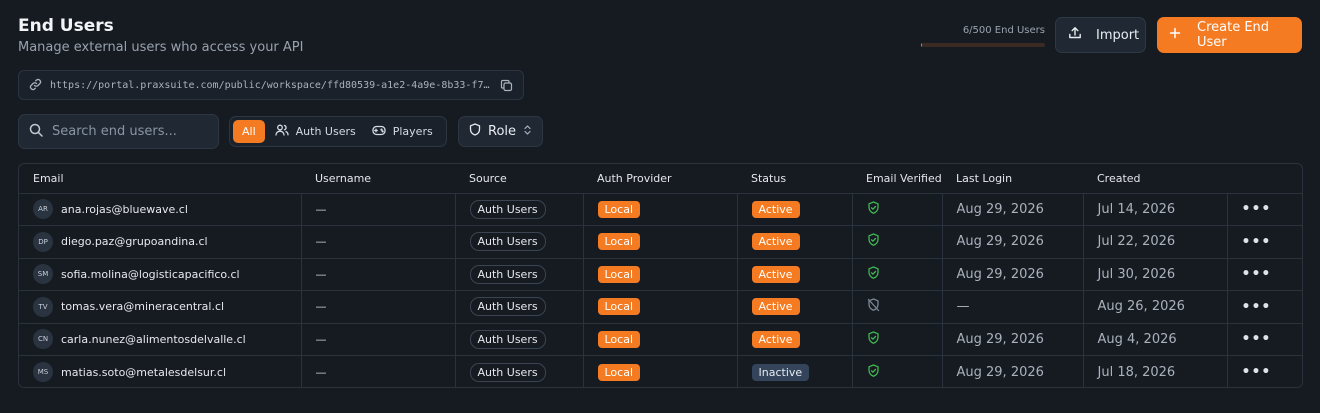  What do you see at coordinates (873, 372) in the screenshot?
I see `shield-check-icon` at bounding box center [873, 372].